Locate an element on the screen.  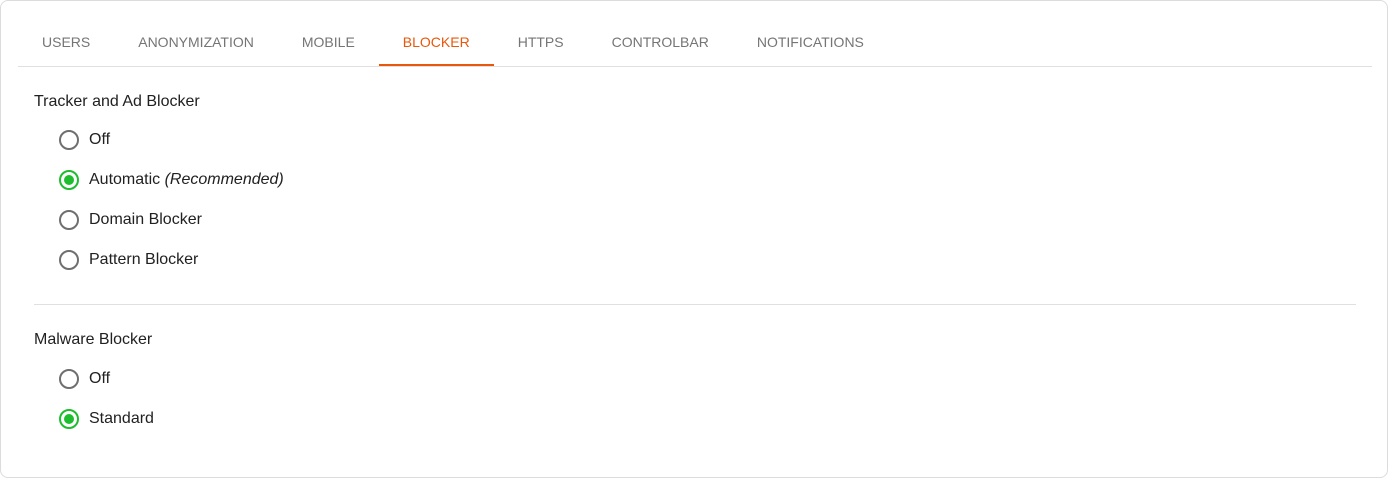
tab-controlbar: CONTROLBAR is located at coordinates (660, 43).